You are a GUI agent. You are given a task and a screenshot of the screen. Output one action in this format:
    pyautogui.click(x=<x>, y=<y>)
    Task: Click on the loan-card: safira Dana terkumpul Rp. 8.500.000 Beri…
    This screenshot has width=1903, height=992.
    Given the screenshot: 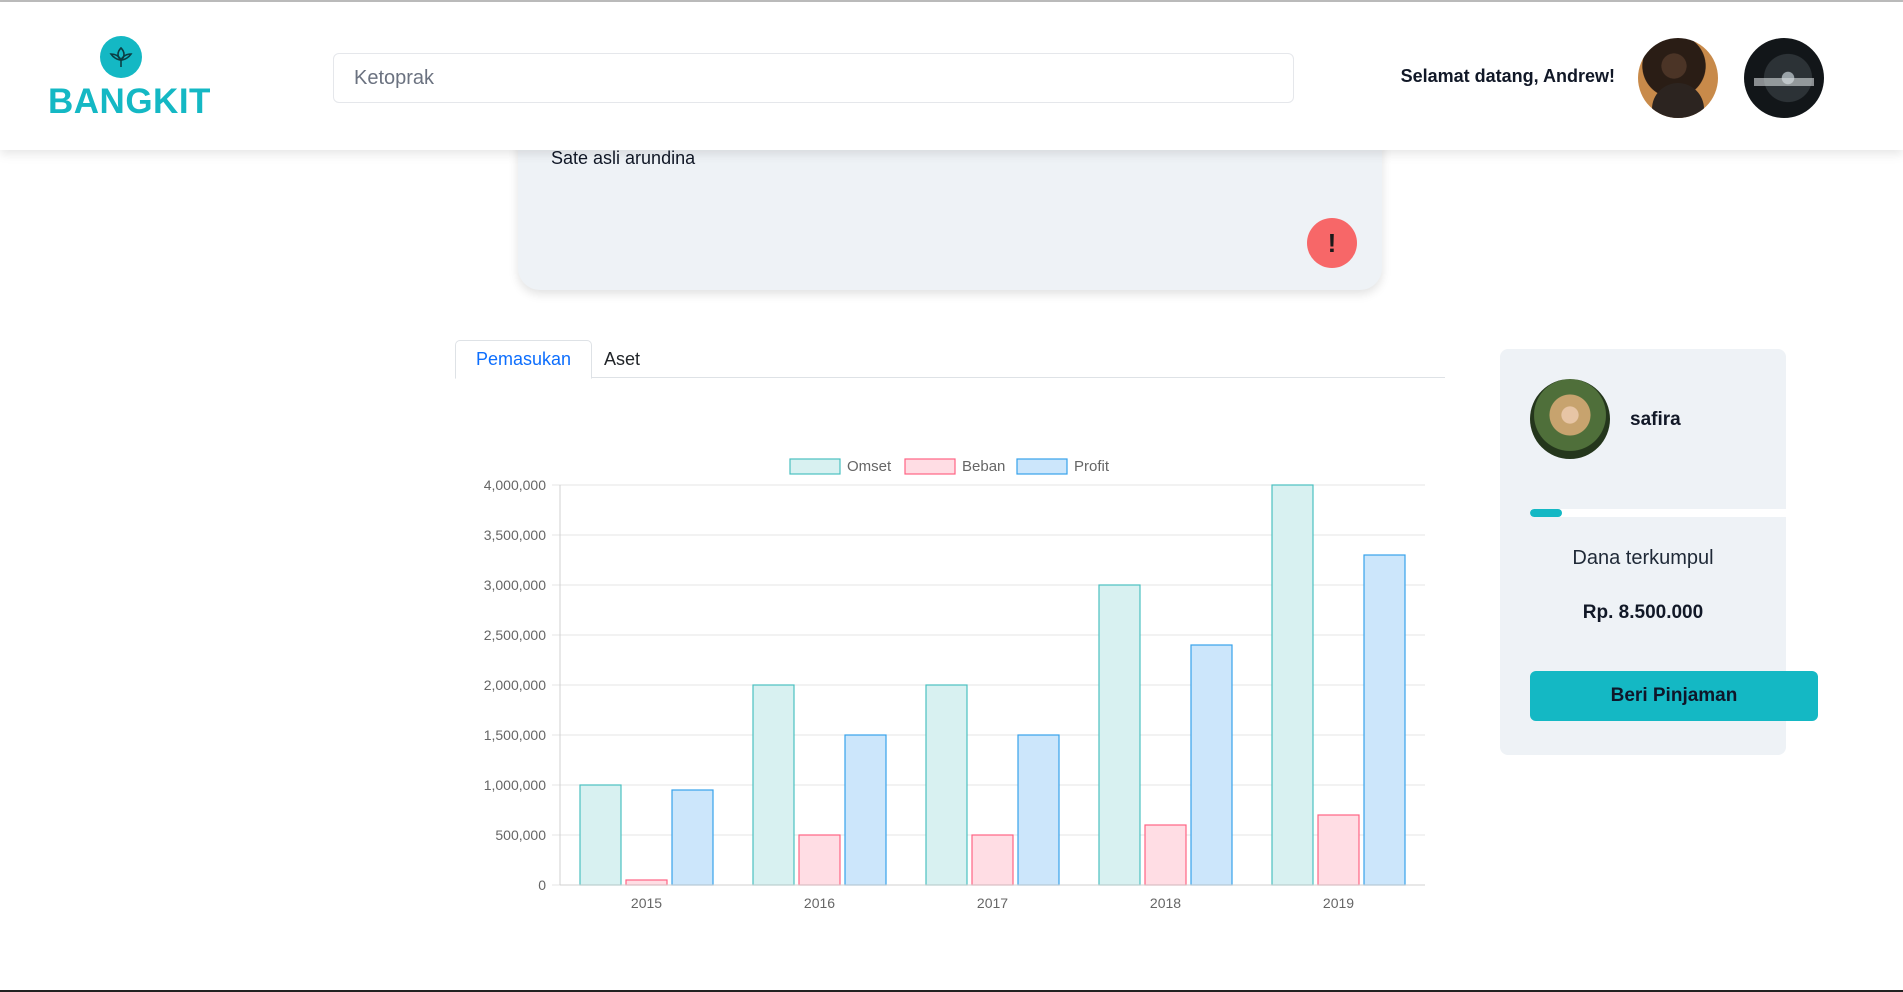 What is the action you would take?
    pyautogui.click(x=1659, y=552)
    